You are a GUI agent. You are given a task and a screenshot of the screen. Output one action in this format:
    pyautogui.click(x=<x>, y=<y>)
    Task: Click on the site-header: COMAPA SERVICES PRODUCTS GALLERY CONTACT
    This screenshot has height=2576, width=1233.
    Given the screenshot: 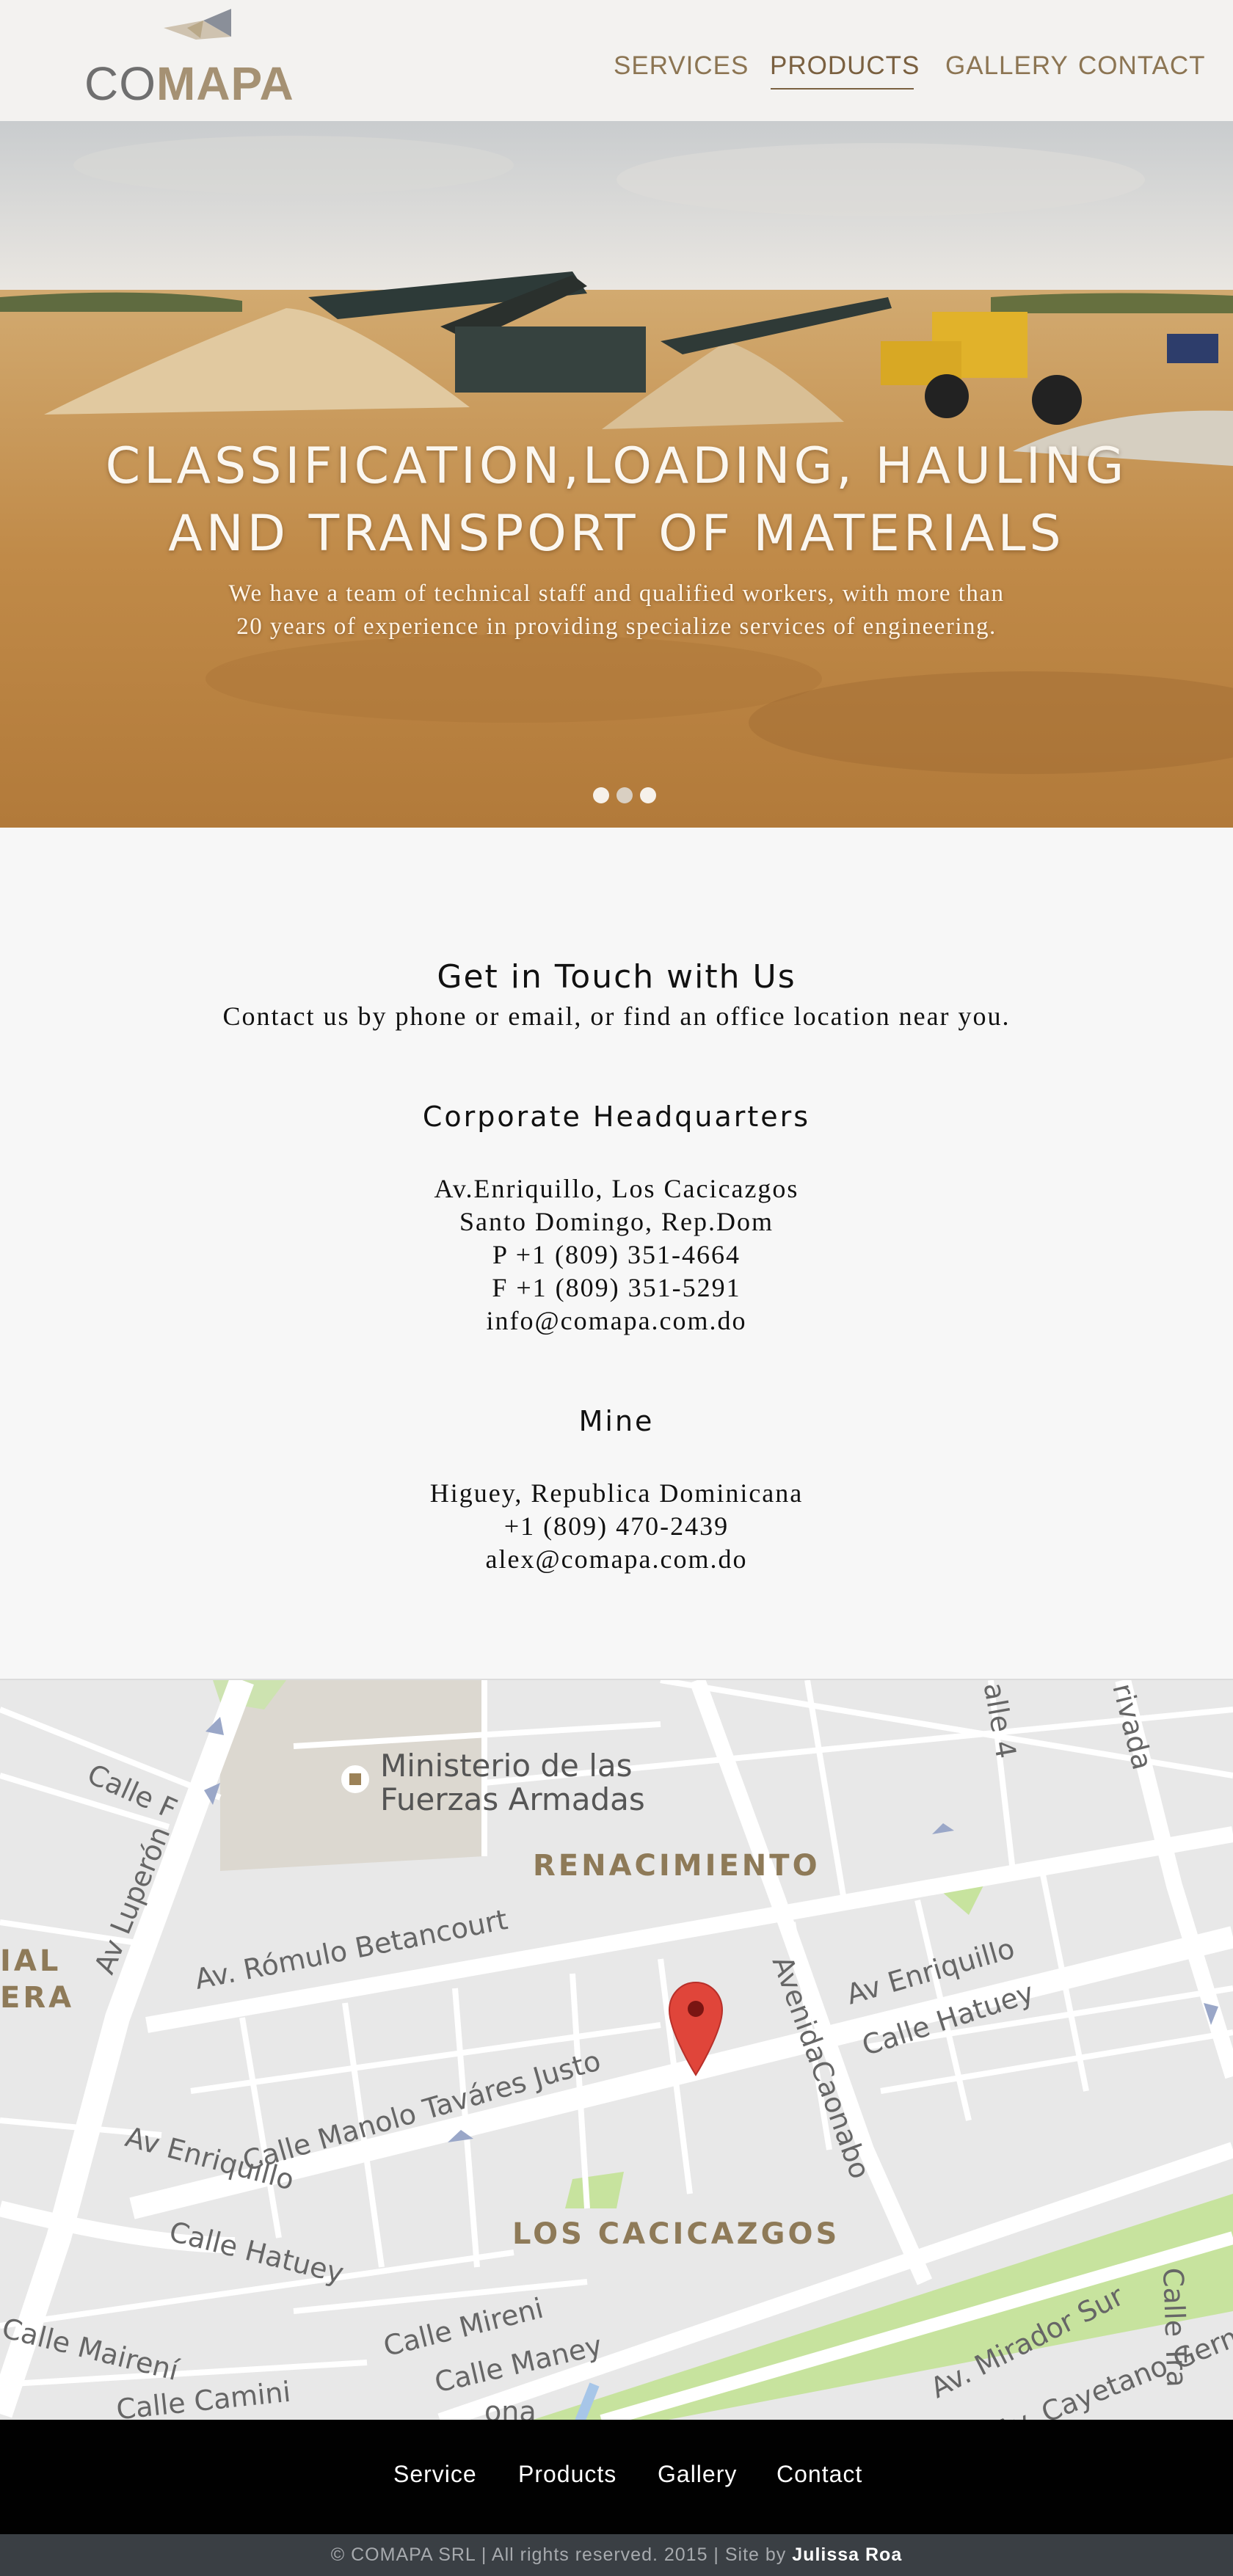 What is the action you would take?
    pyautogui.click(x=616, y=61)
    